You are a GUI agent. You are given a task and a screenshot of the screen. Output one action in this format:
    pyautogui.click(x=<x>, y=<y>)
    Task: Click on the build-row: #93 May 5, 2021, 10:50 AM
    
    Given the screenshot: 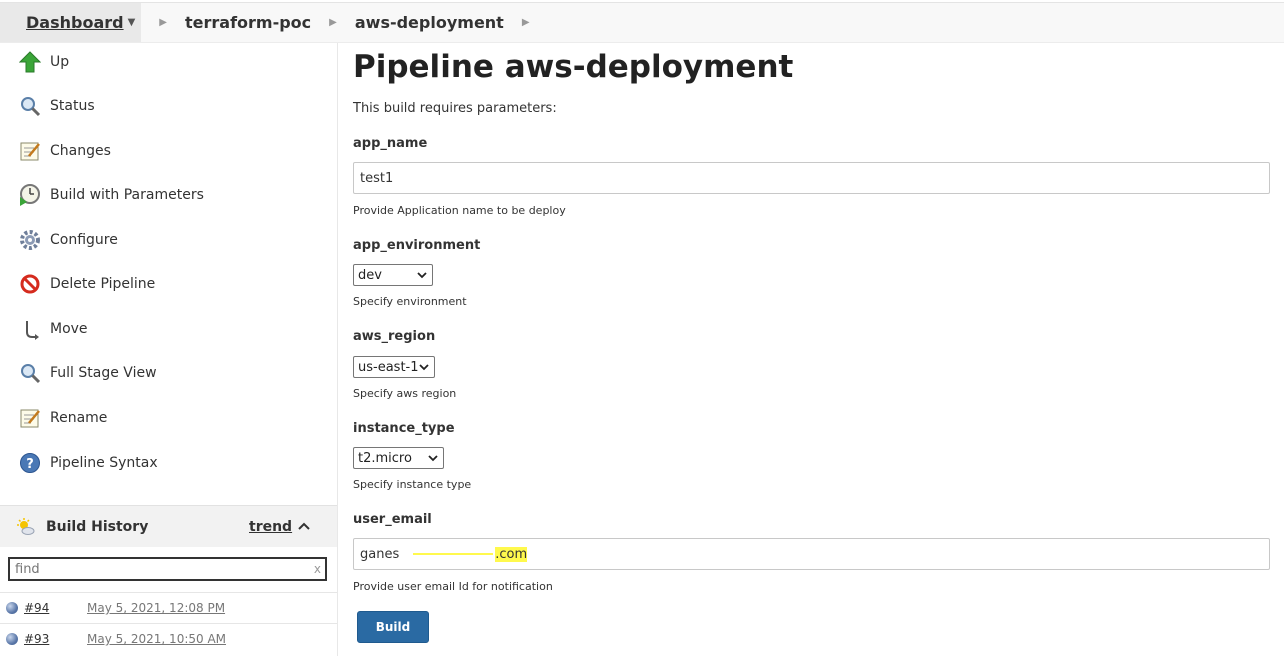 What is the action you would take?
    pyautogui.click(x=168, y=638)
    